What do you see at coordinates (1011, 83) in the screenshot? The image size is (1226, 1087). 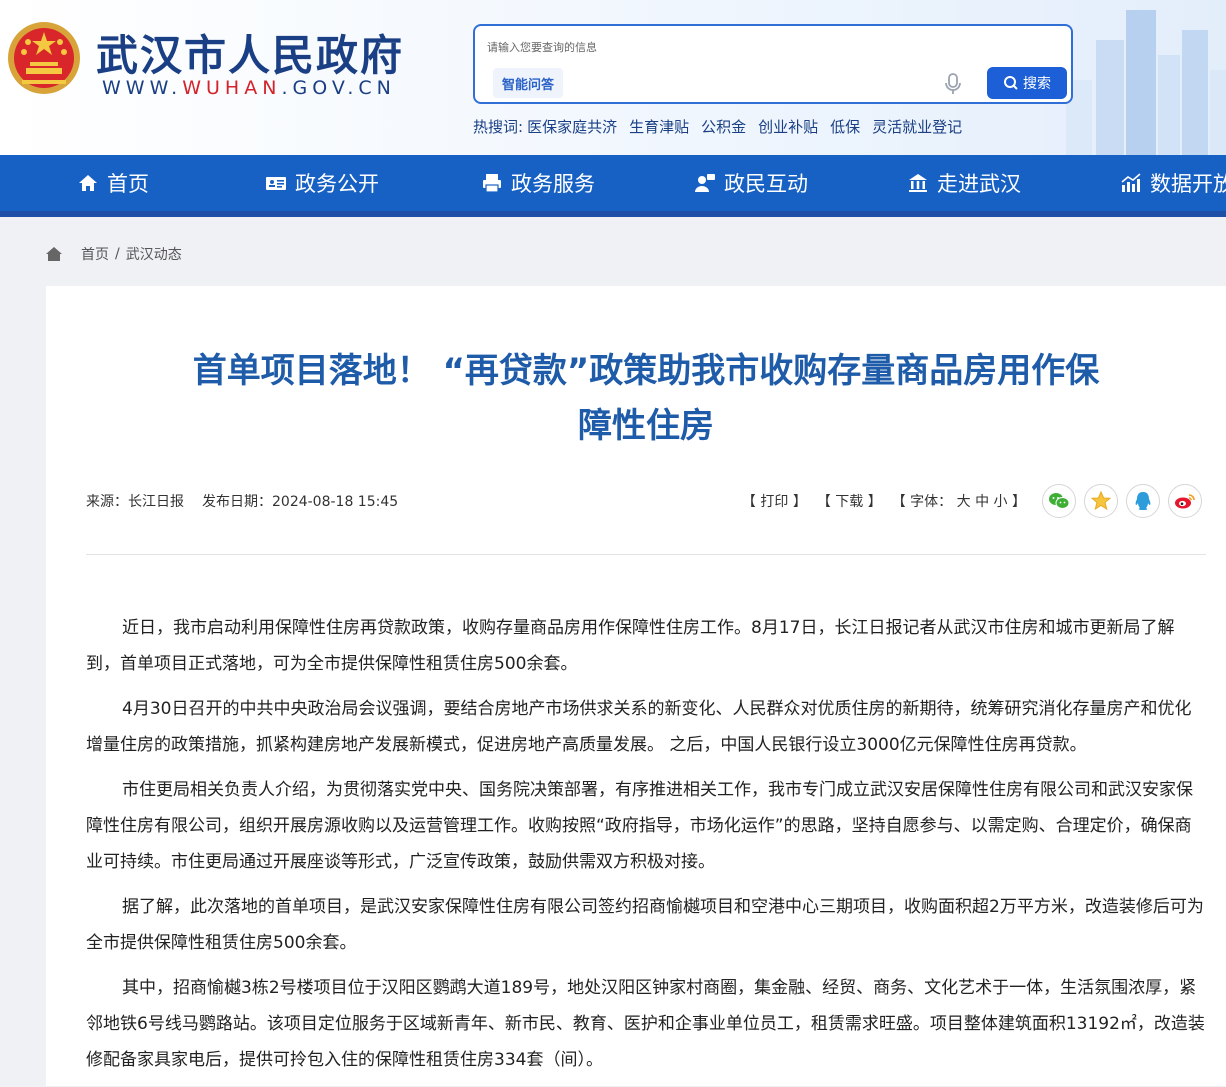 I see `search-icon` at bounding box center [1011, 83].